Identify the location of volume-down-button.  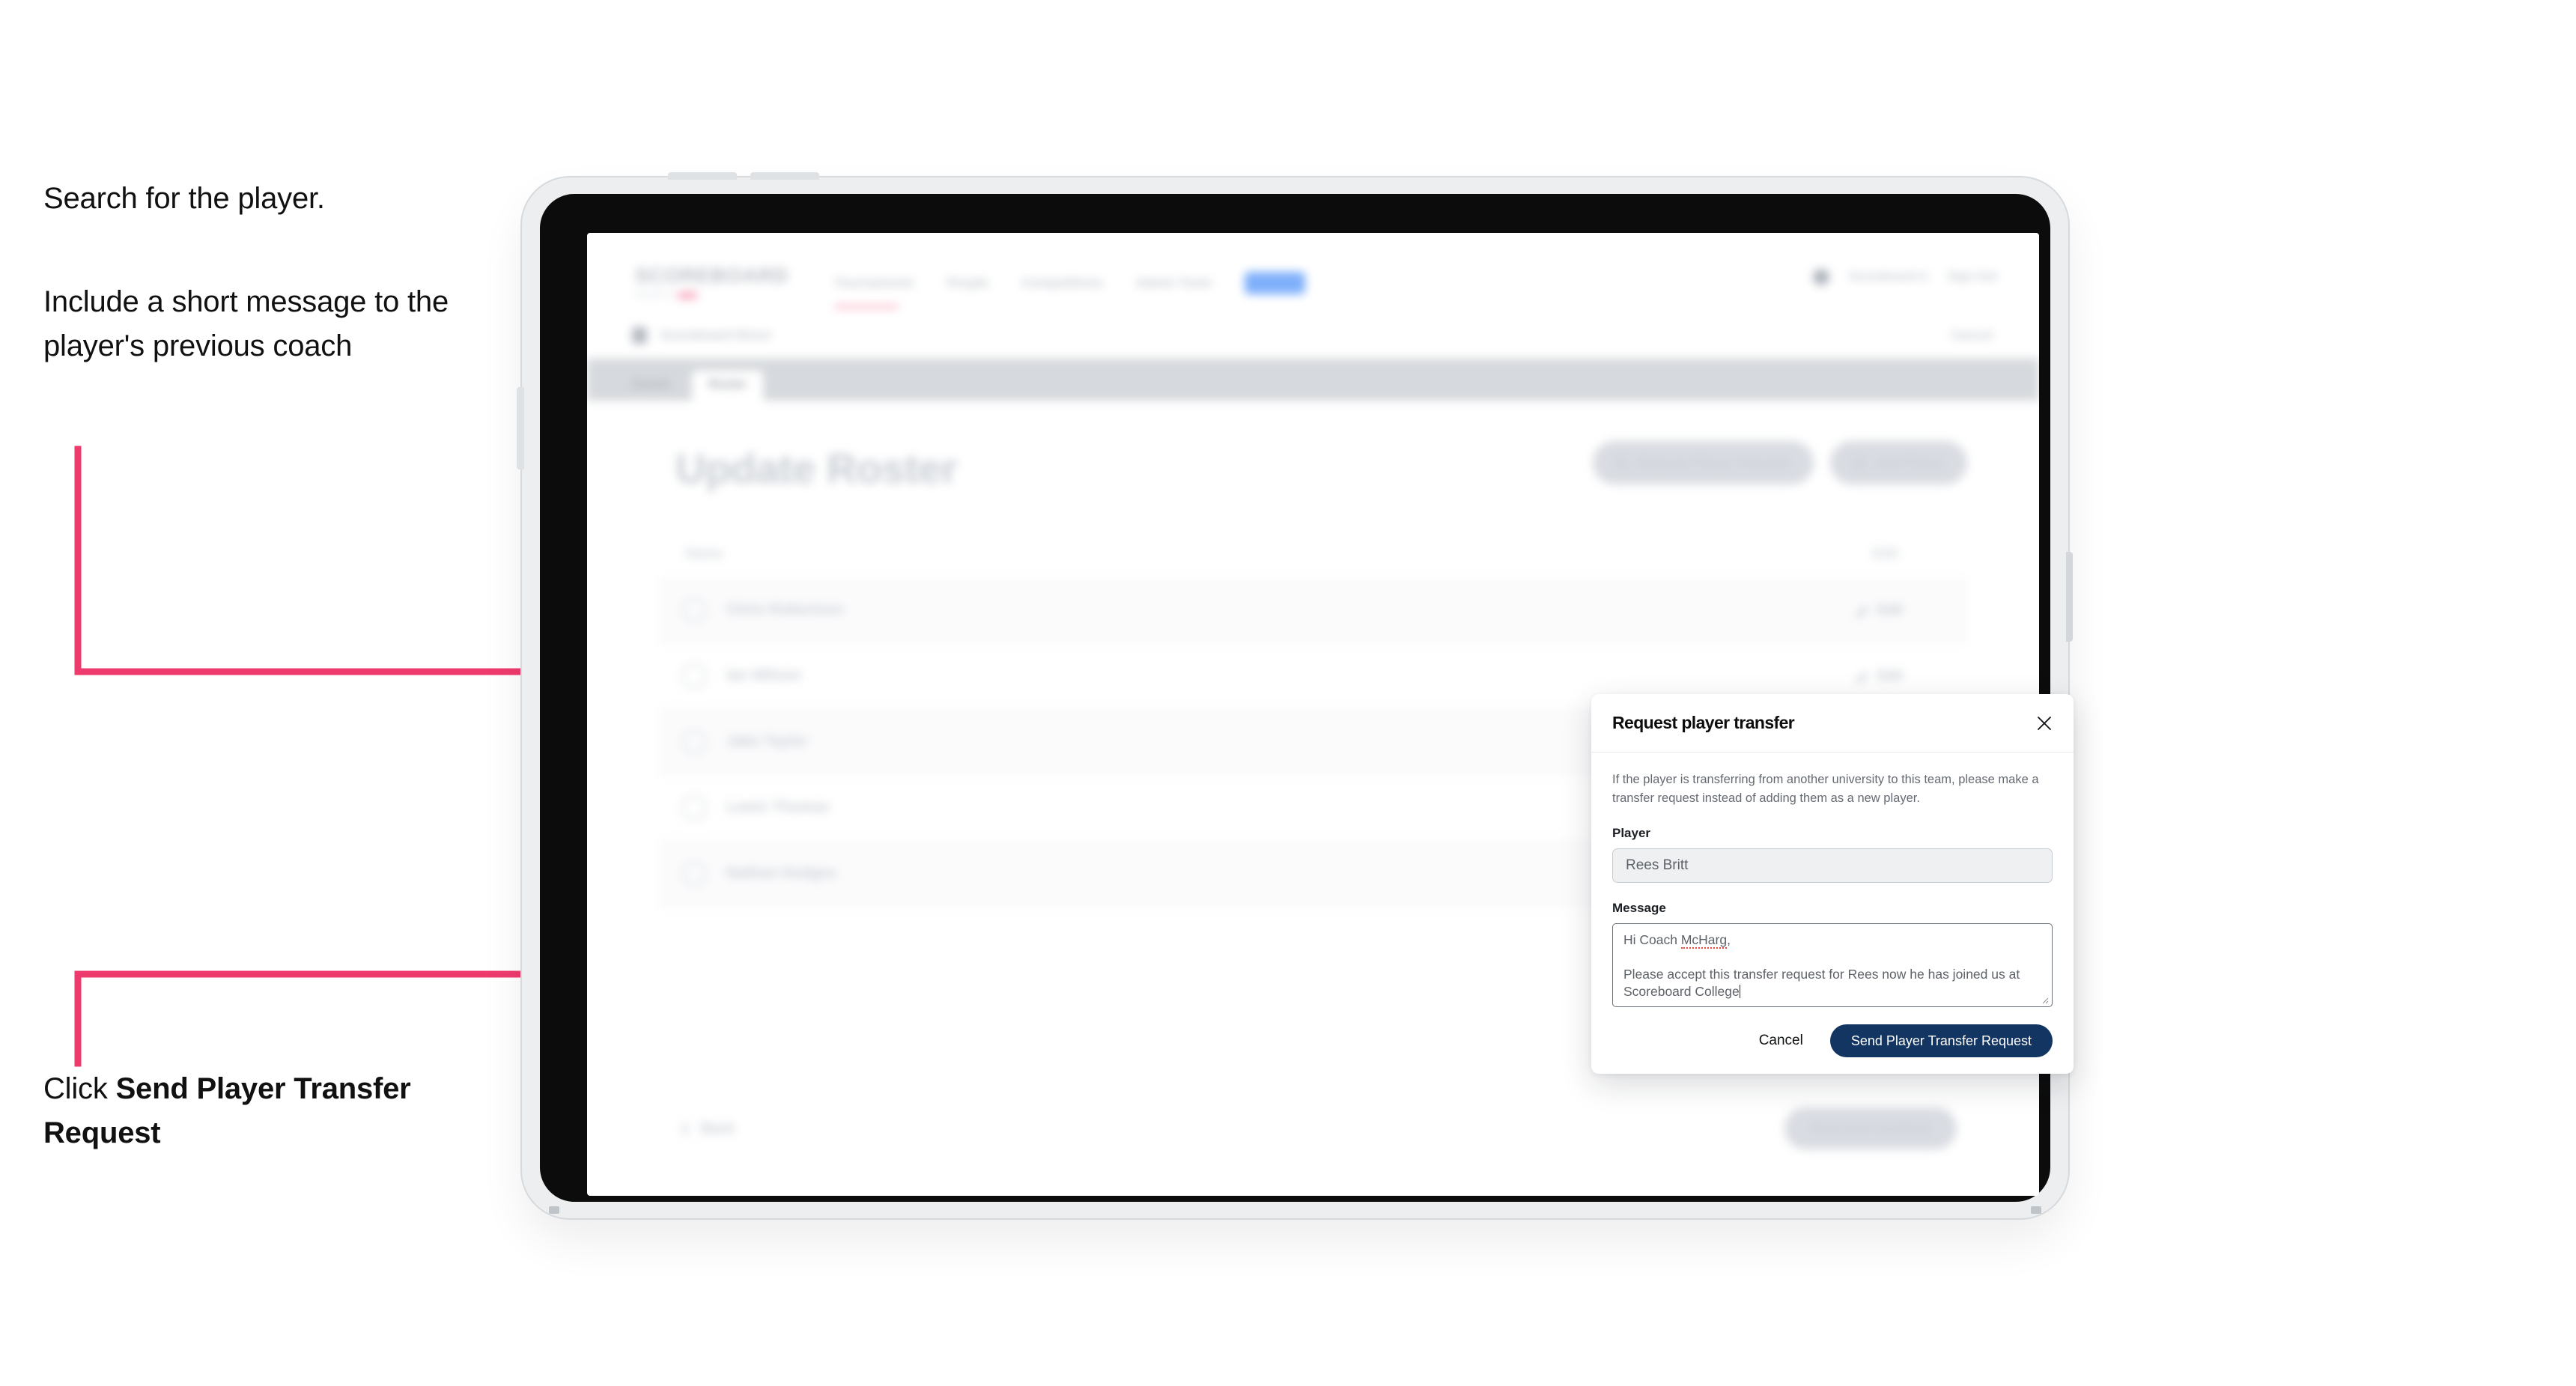
(784, 176).